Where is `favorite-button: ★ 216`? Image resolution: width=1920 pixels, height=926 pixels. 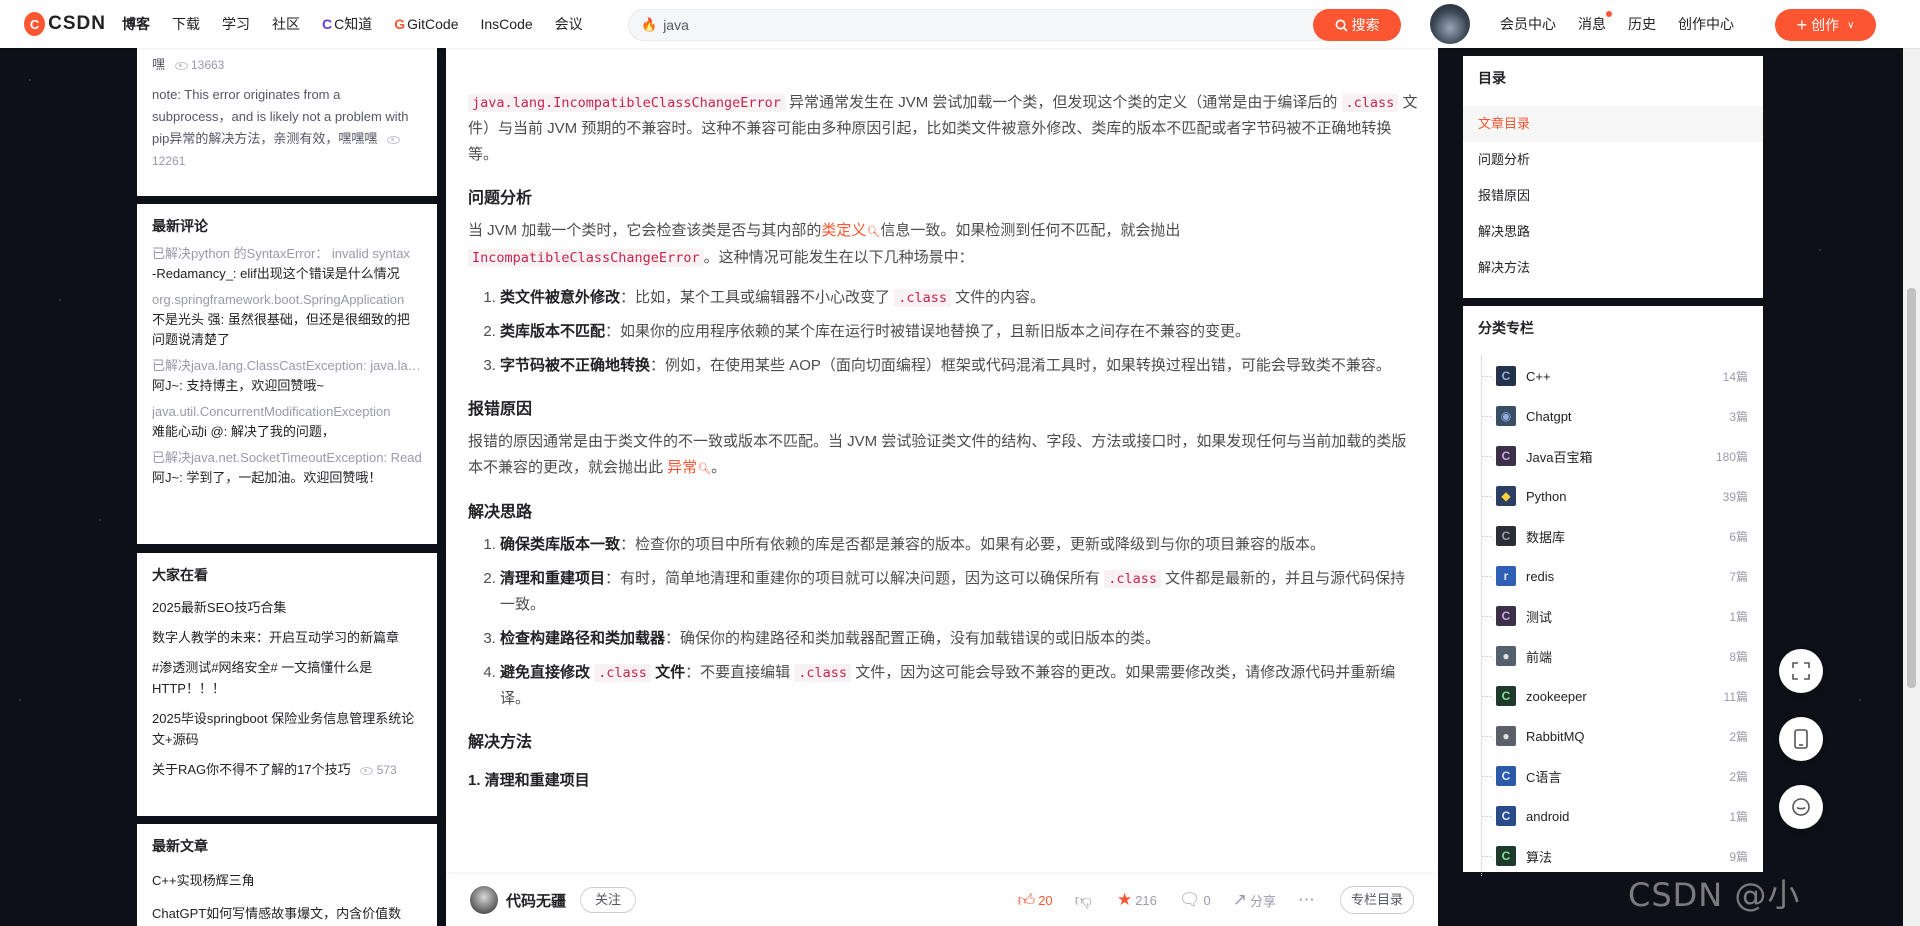 favorite-button: ★ 216 is located at coordinates (1137, 900).